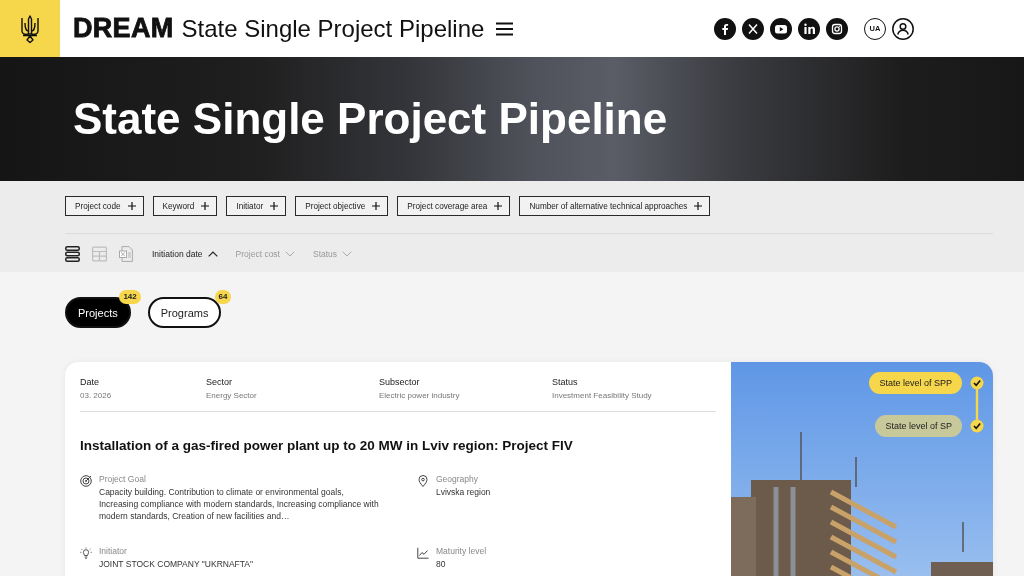 The width and height of the screenshot is (1024, 576). Describe the element at coordinates (602, 395) in the screenshot. I see `meta-value: Investment Feasibility Study` at that location.